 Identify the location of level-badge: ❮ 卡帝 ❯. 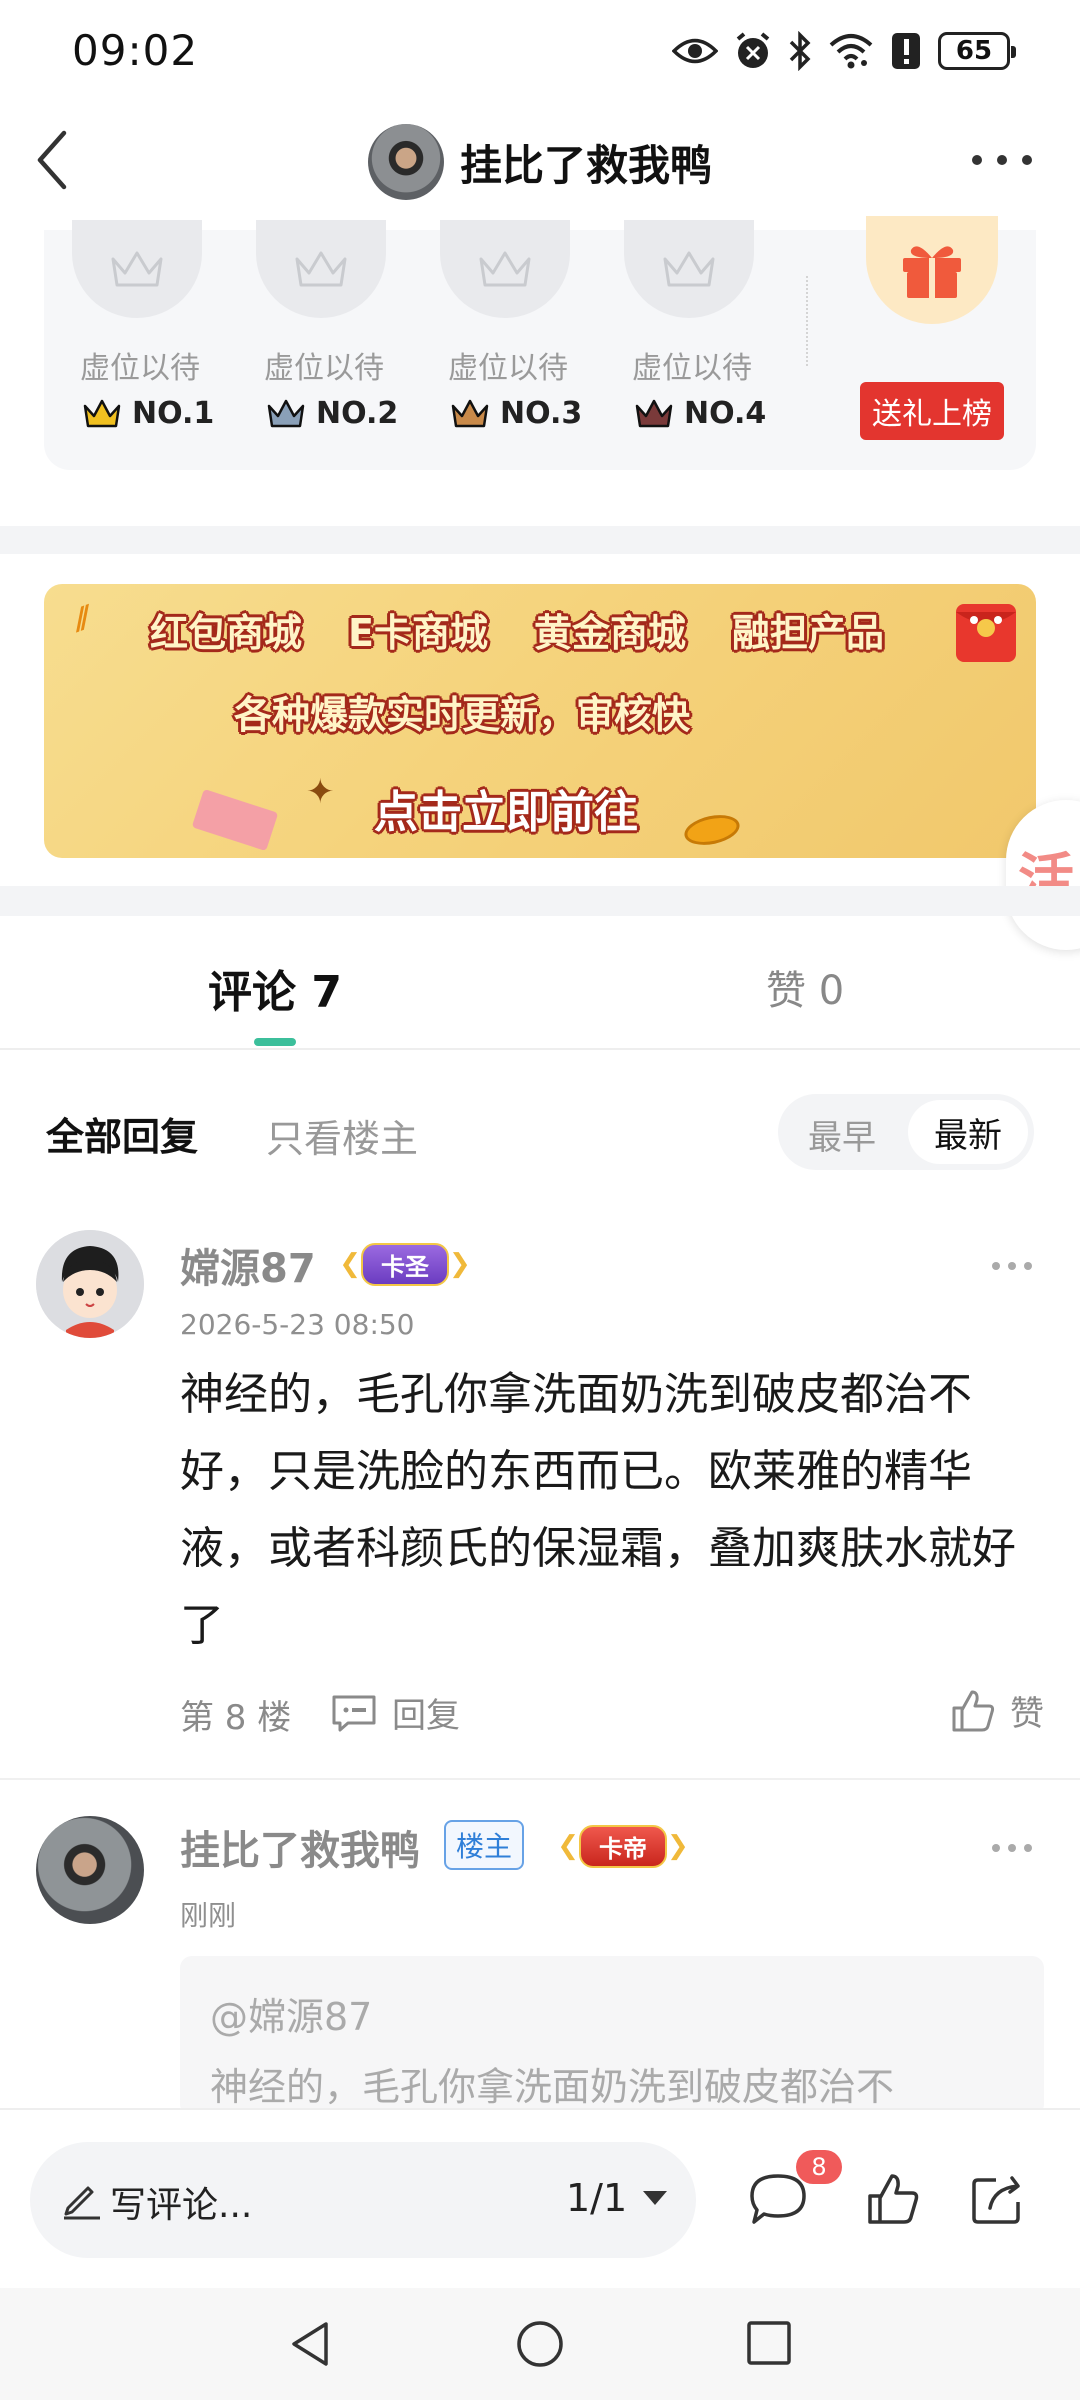
(623, 1846).